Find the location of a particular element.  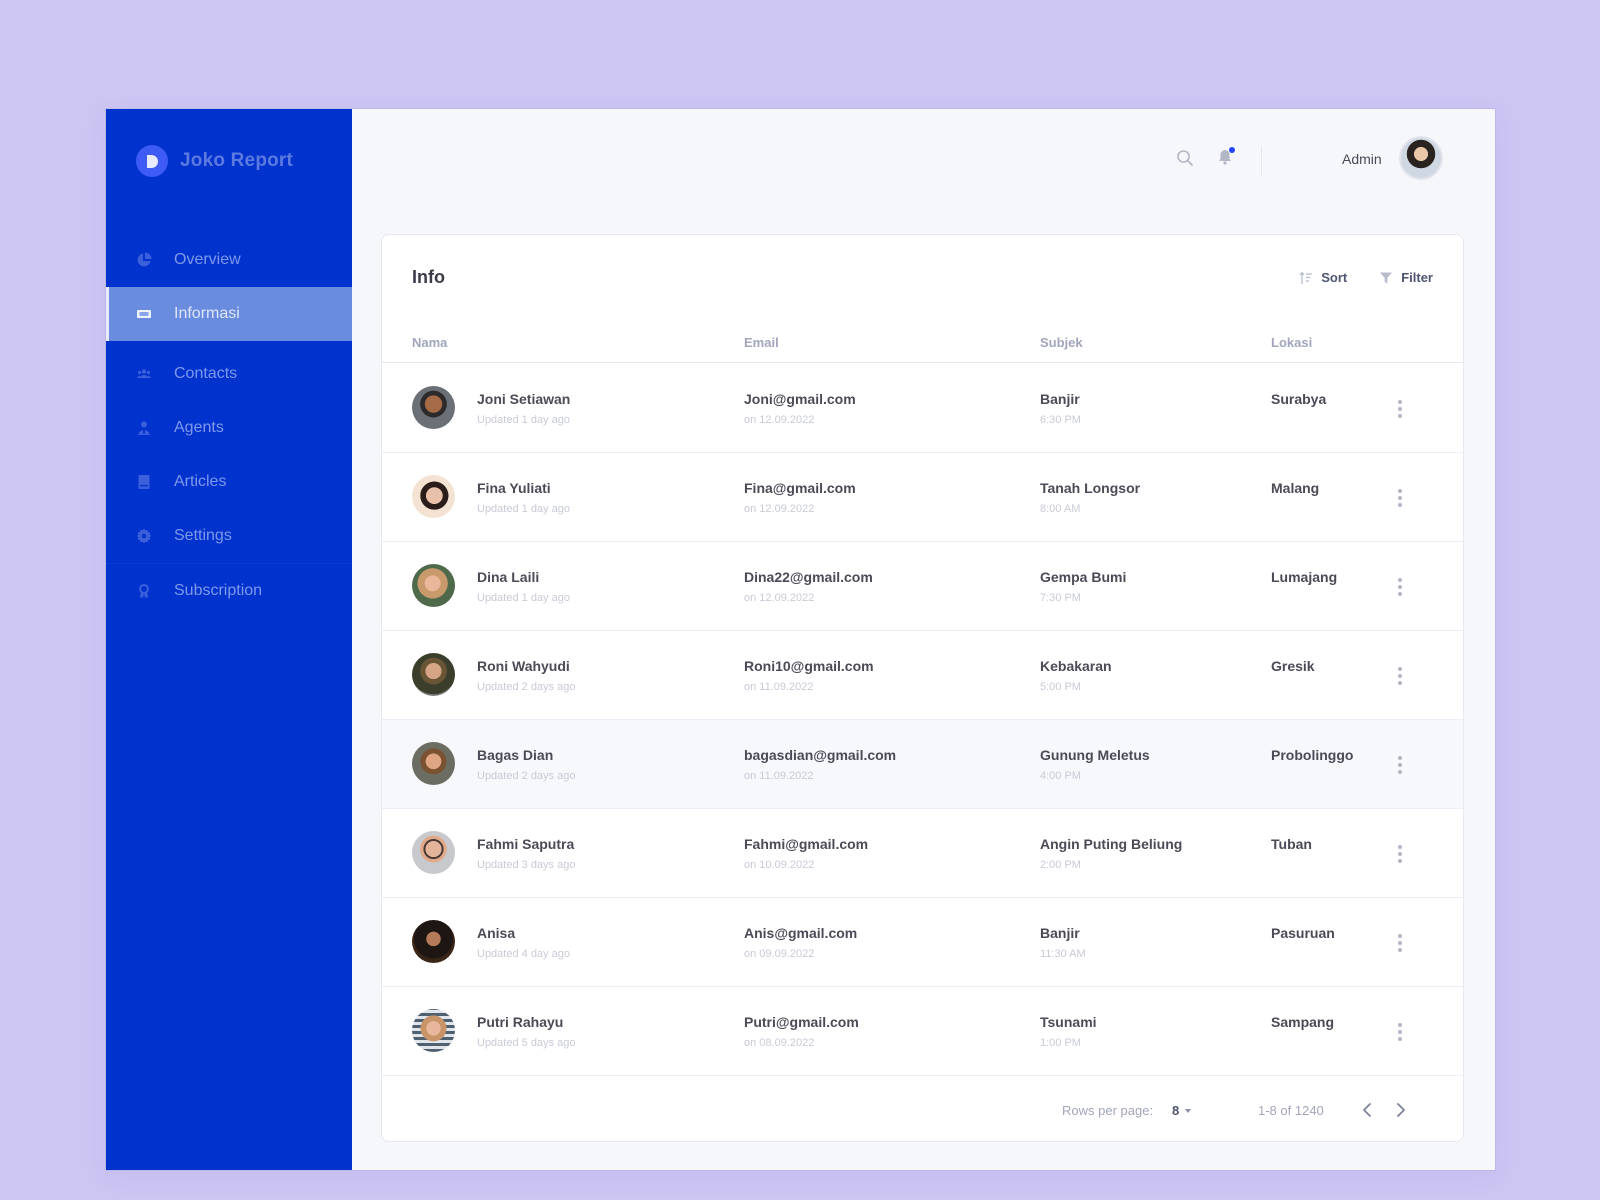

sidebar-item-articles: Articles is located at coordinates (229, 482).